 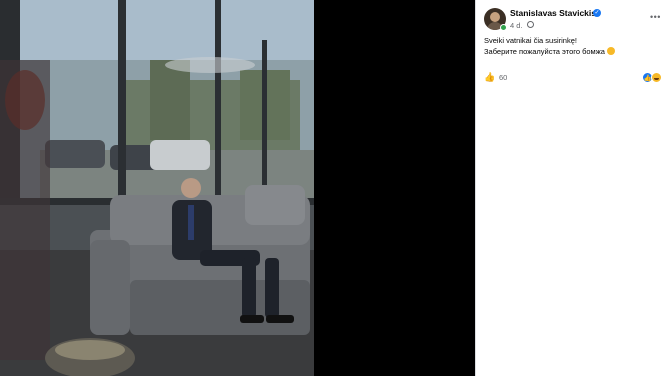 I want to click on more-options-icon: •••, so click(x=655, y=17).